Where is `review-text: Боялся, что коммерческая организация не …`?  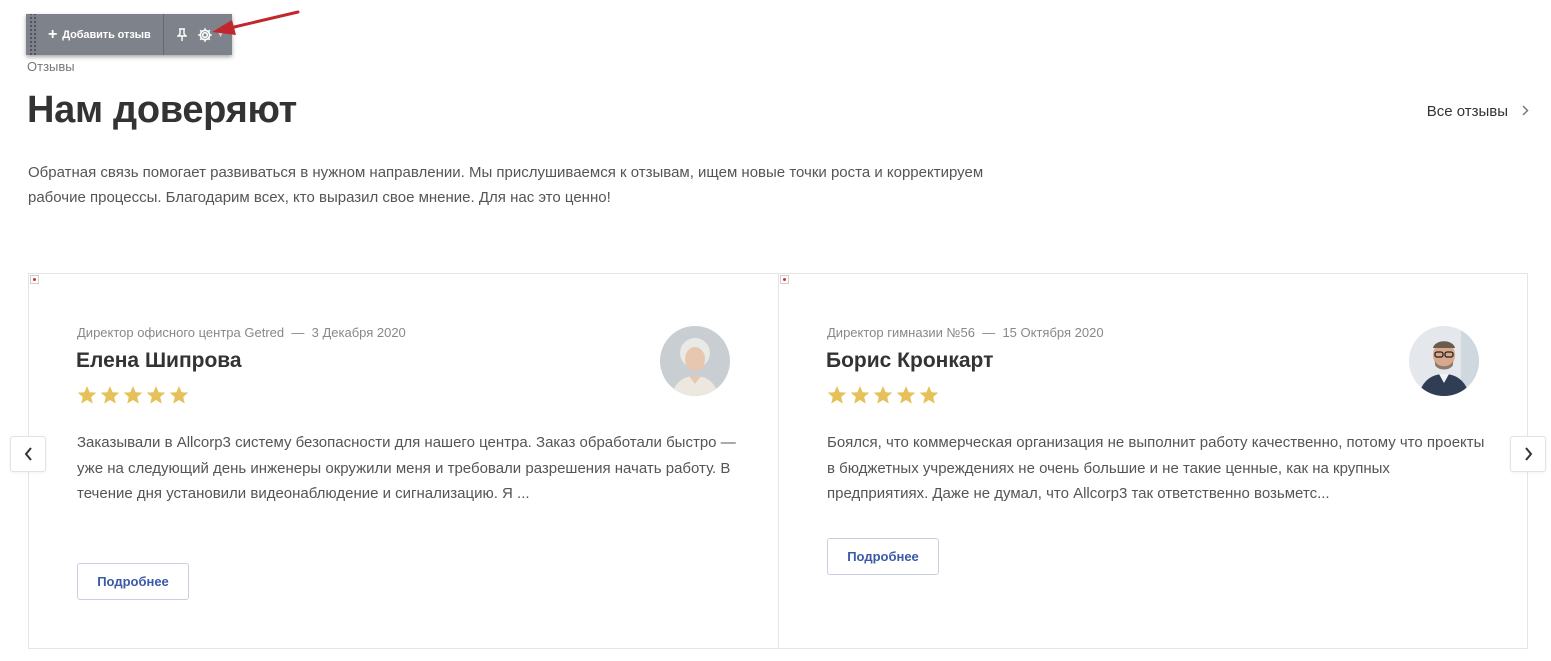
review-text: Боялся, что коммерческая организация не … is located at coordinates (1156, 468).